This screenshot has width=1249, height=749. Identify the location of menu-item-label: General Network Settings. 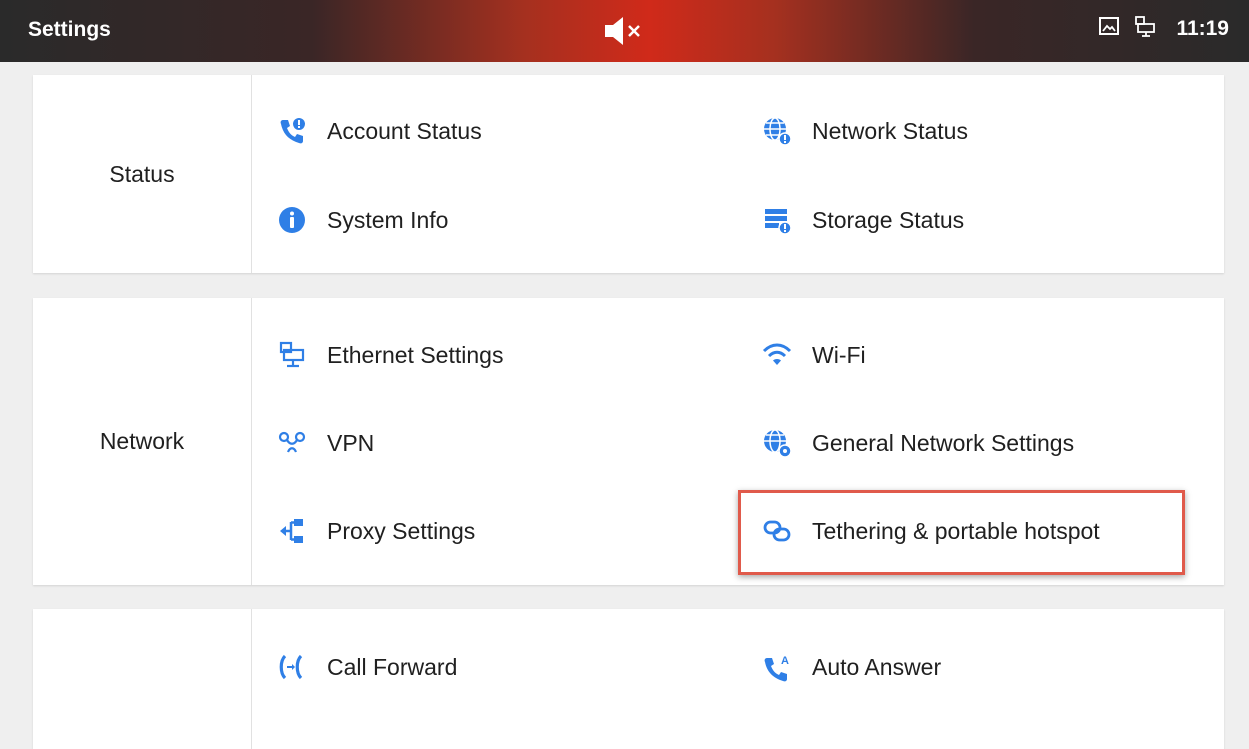
(943, 442).